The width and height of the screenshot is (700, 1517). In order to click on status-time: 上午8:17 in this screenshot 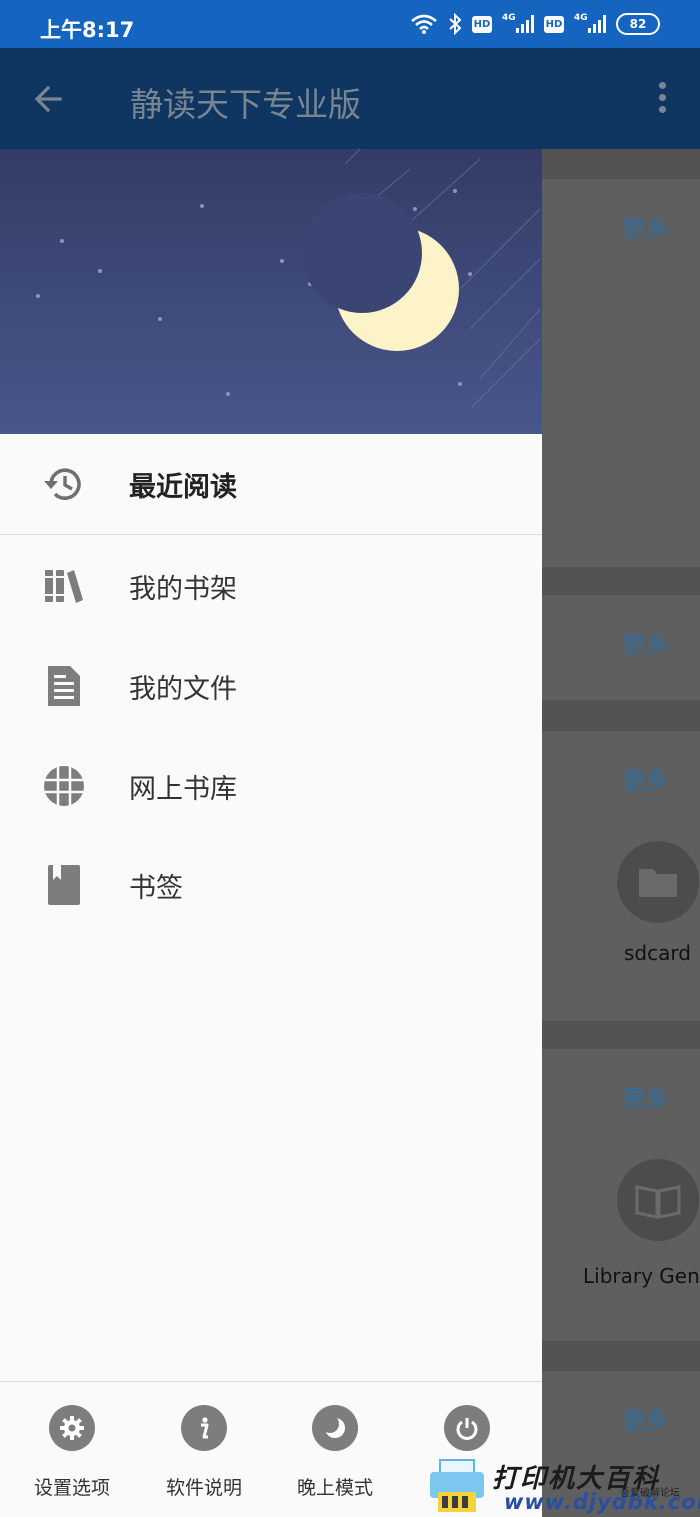, I will do `click(87, 30)`.